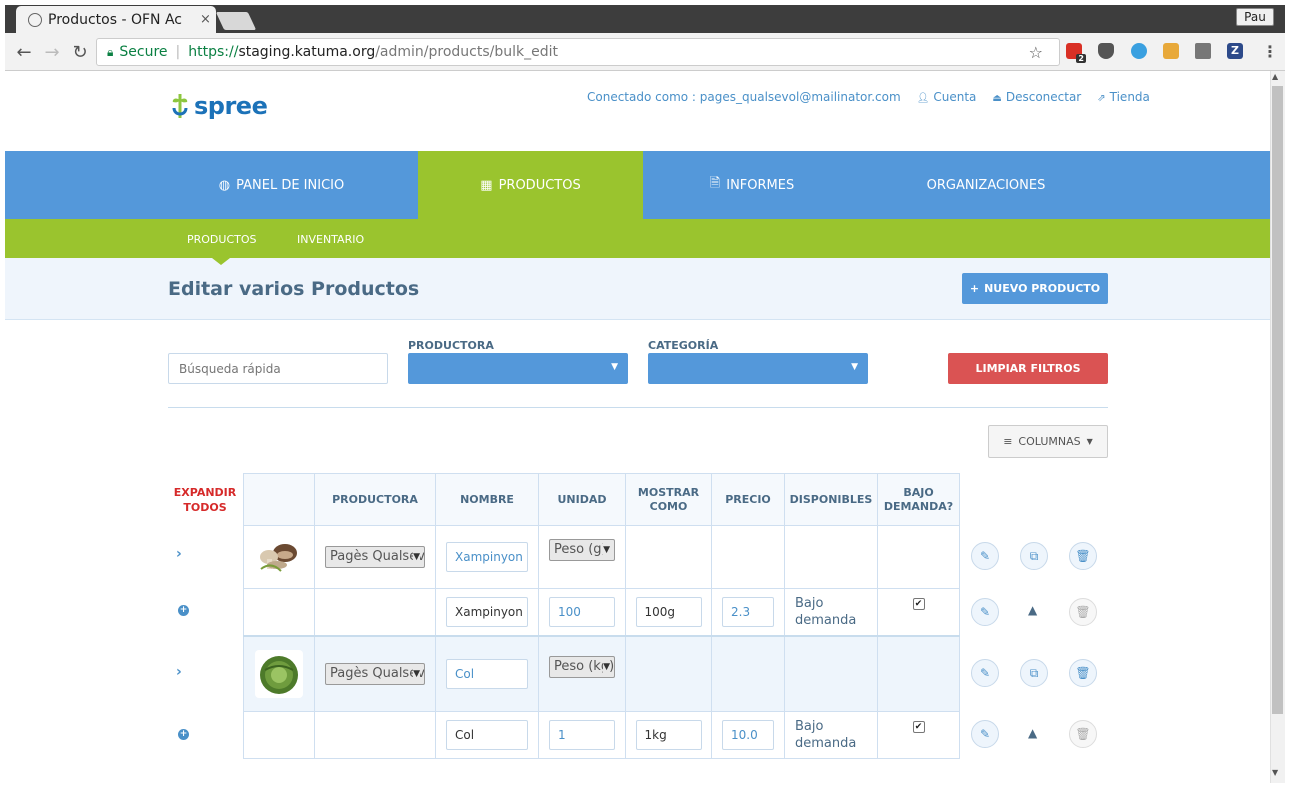 Image resolution: width=1294 pixels, height=790 pixels. I want to click on tab-close-icon: ×, so click(205, 19).